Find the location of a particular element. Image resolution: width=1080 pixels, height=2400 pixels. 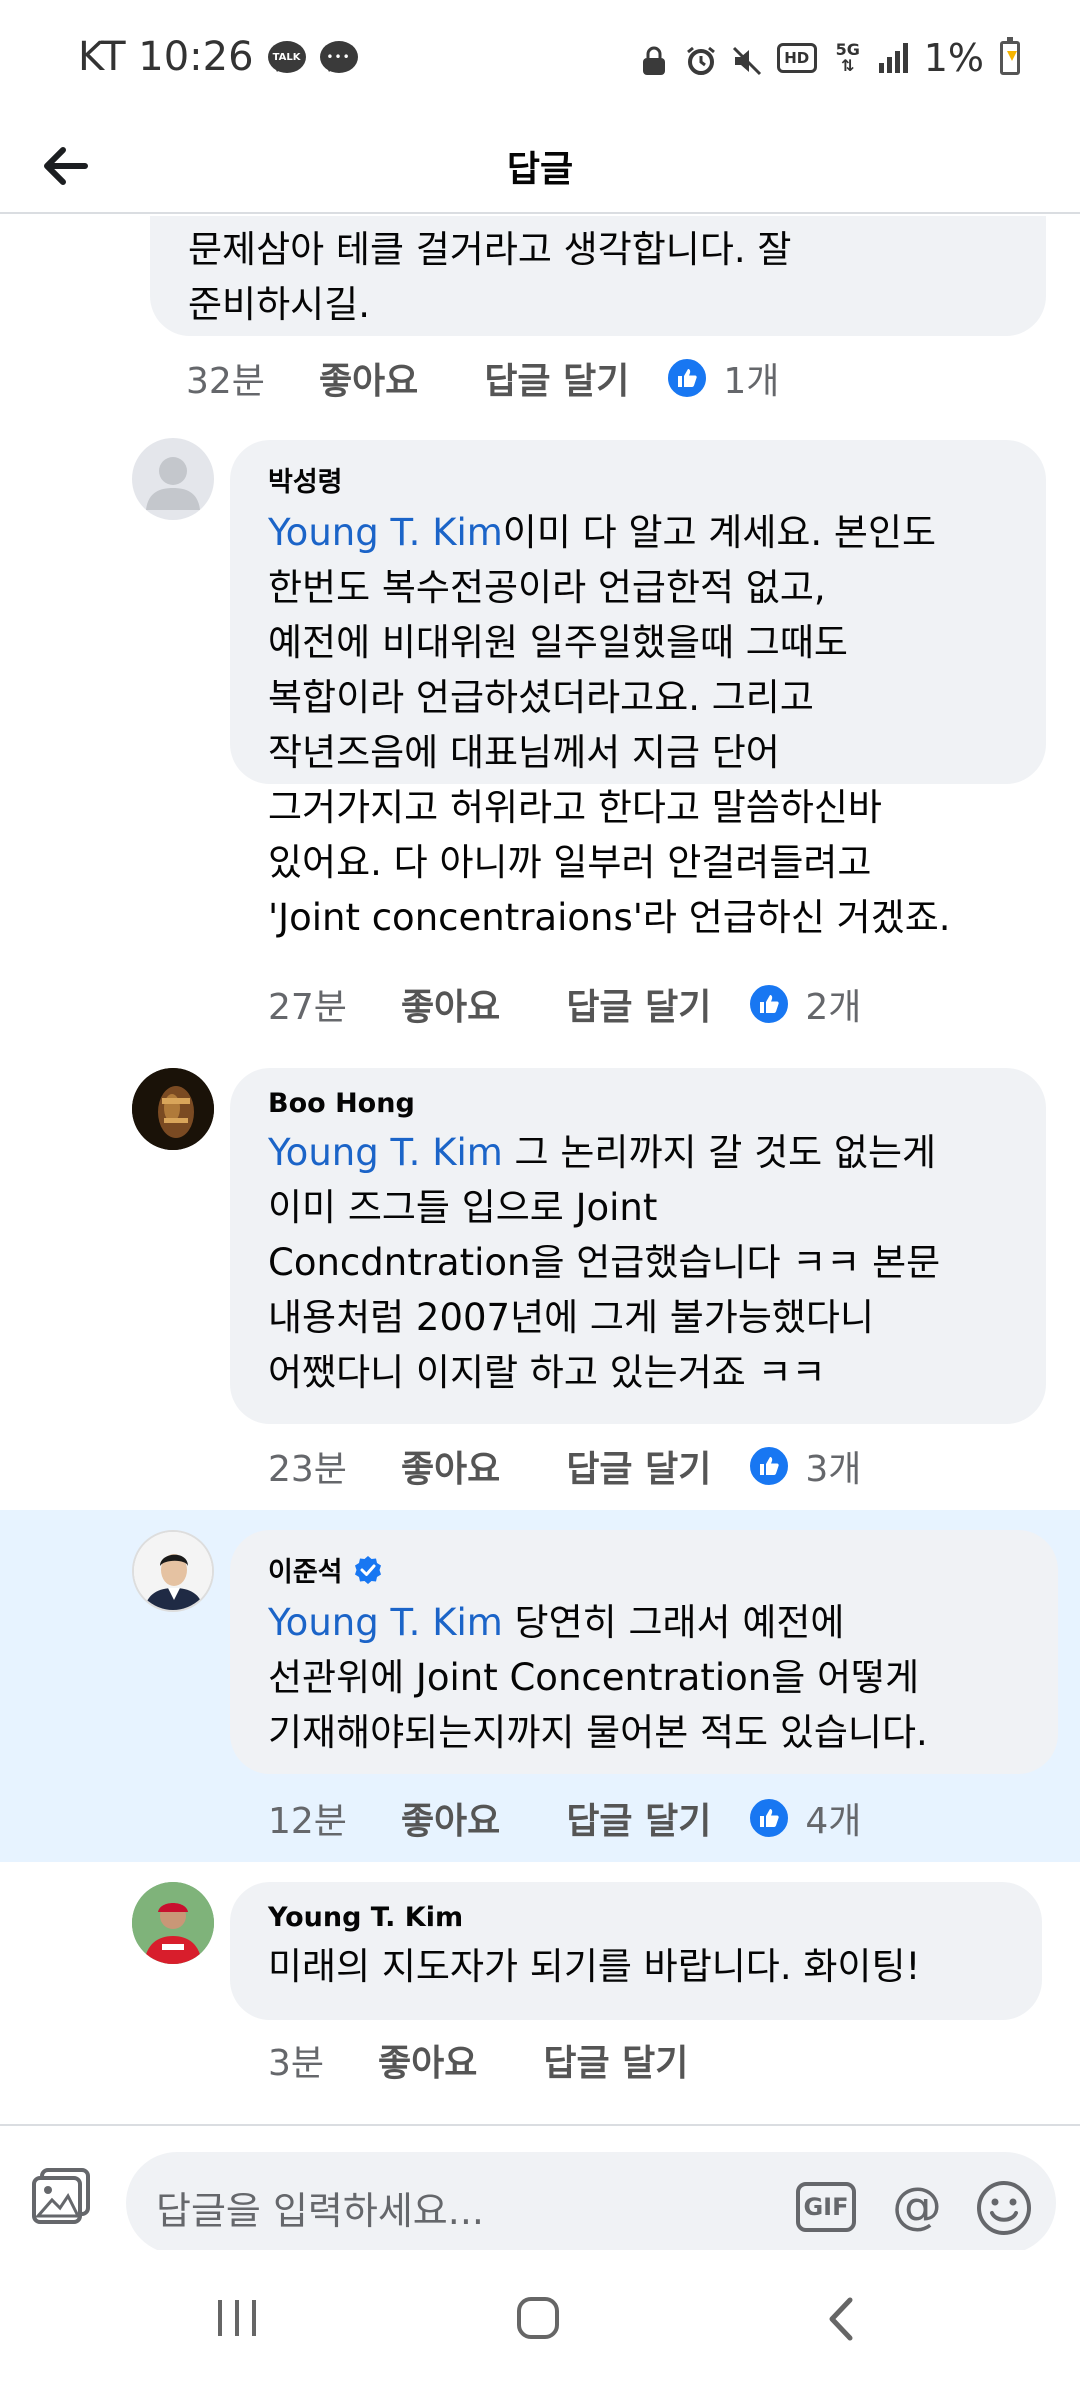

comment-meta: 27분 좋아요 답글 달기 2개 is located at coordinates (564, 1004).